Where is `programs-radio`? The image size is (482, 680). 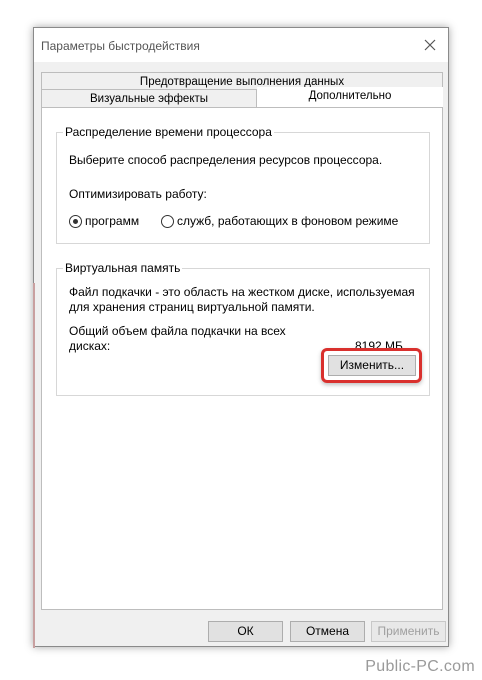 programs-radio is located at coordinates (75, 221).